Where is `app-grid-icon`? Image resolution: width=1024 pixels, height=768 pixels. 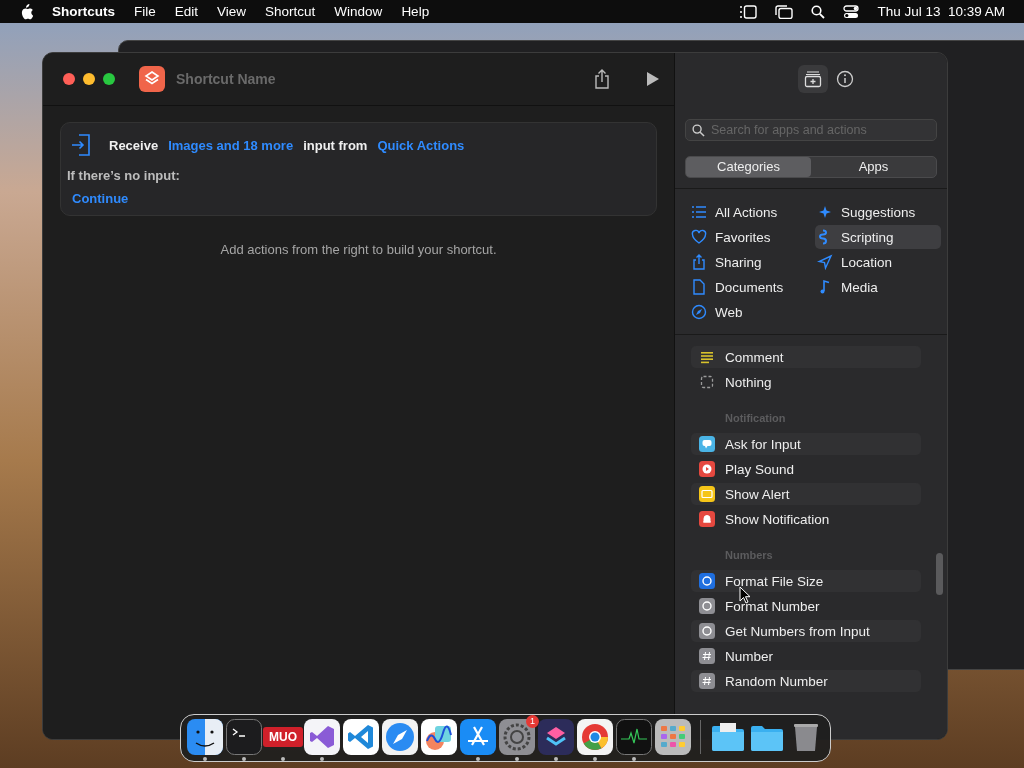
app-grid-icon is located at coordinates (673, 737).